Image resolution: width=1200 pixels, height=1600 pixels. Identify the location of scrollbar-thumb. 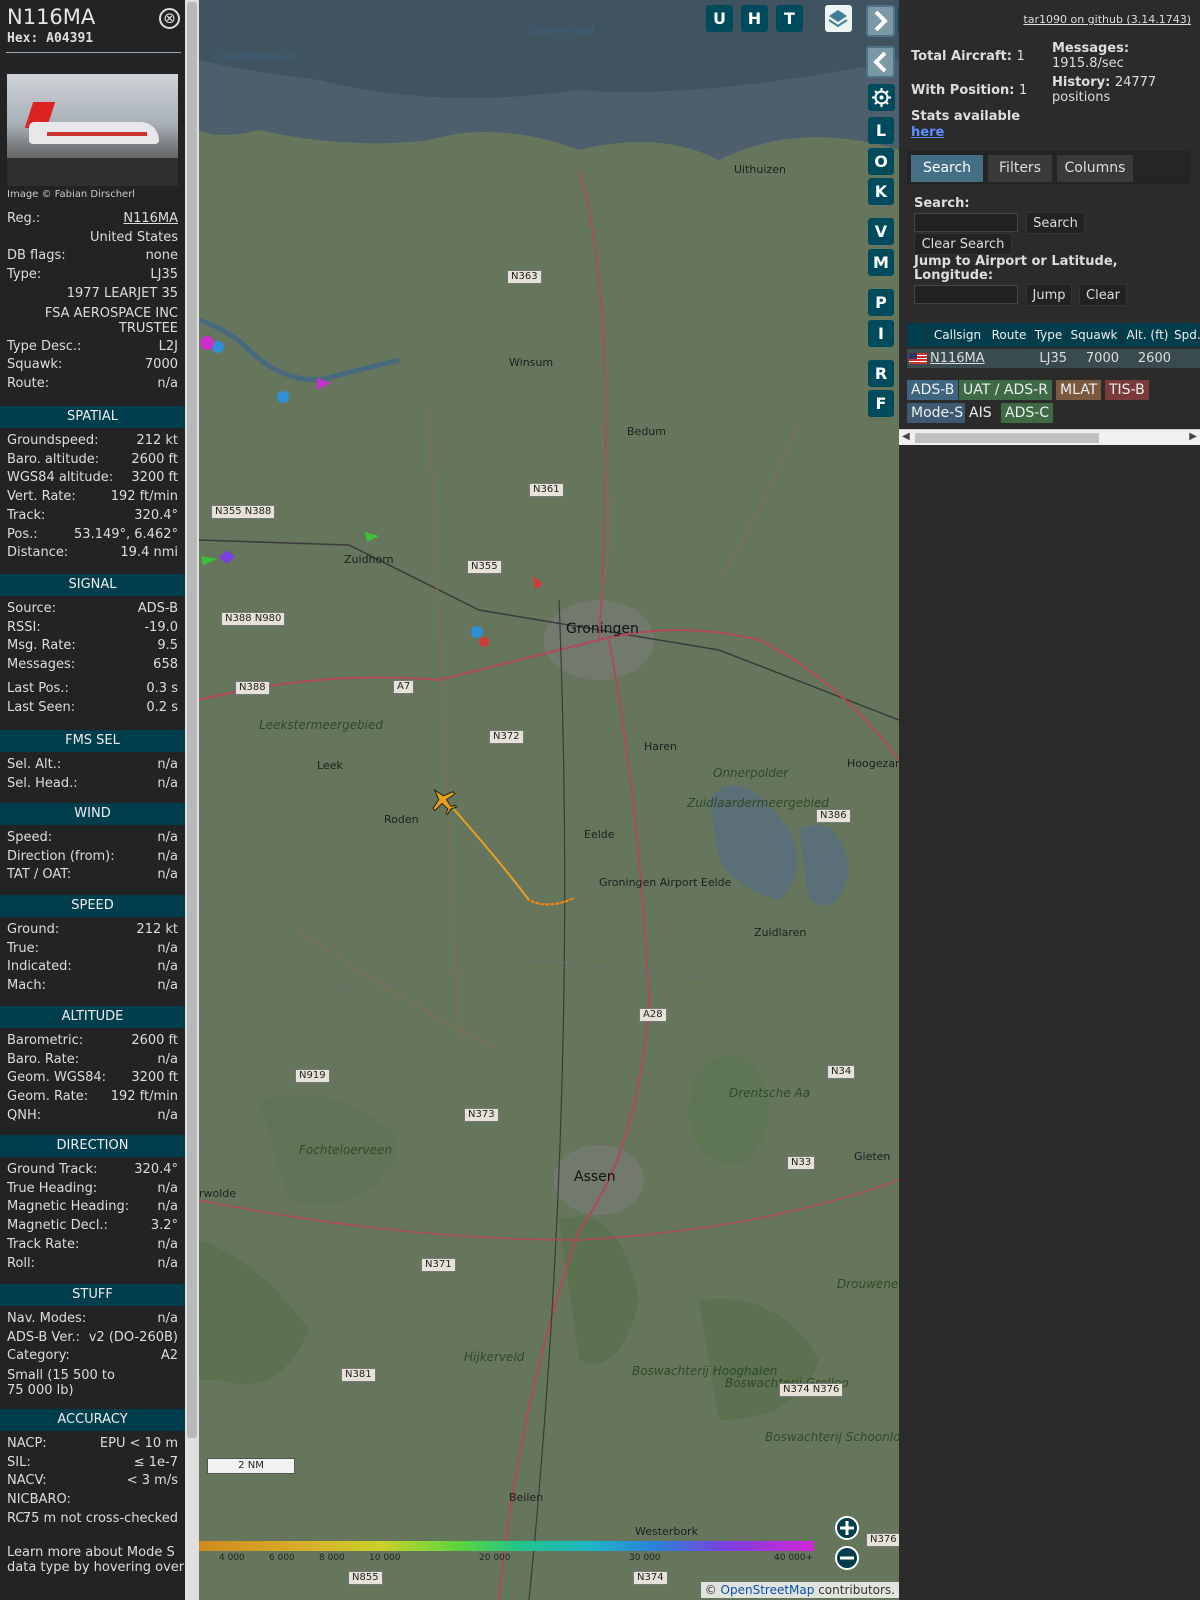
(192, 720).